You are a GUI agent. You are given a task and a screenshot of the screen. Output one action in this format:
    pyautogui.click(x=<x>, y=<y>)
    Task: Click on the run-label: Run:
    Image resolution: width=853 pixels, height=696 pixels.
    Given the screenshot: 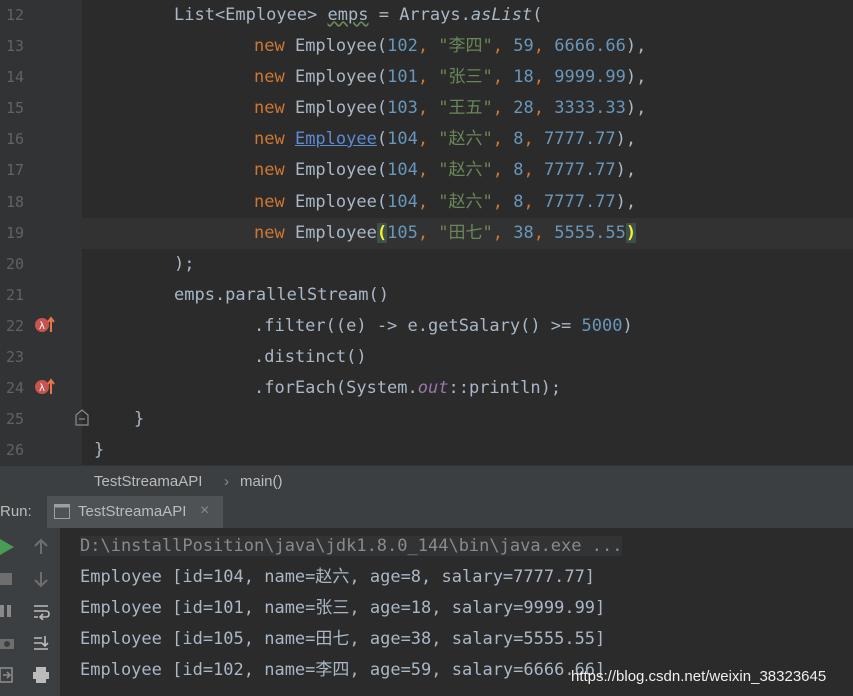 What is the action you would take?
    pyautogui.click(x=16, y=511)
    